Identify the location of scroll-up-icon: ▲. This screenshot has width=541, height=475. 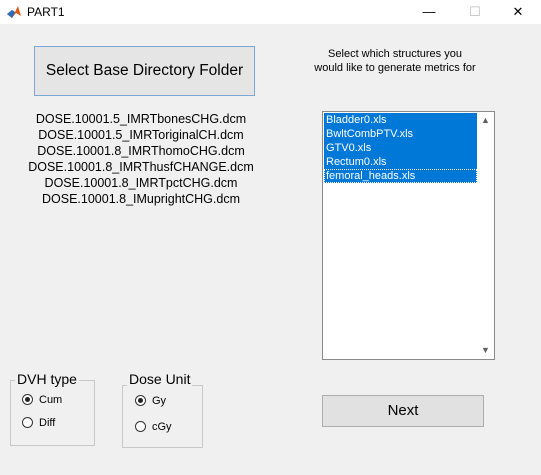
(485, 120).